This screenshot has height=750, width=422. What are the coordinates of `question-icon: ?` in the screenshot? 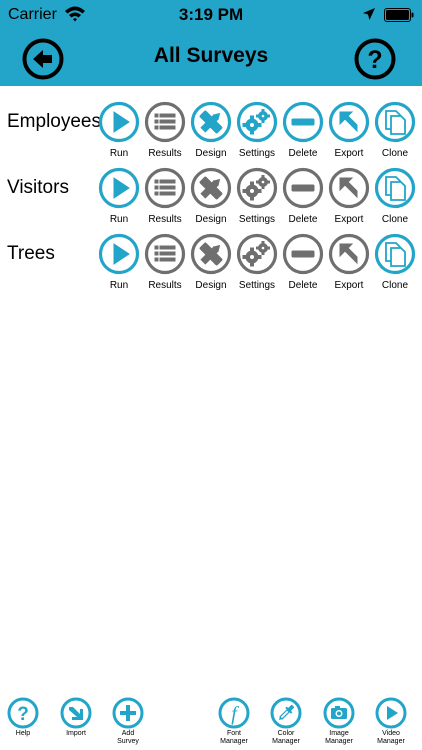 It's located at (23, 713).